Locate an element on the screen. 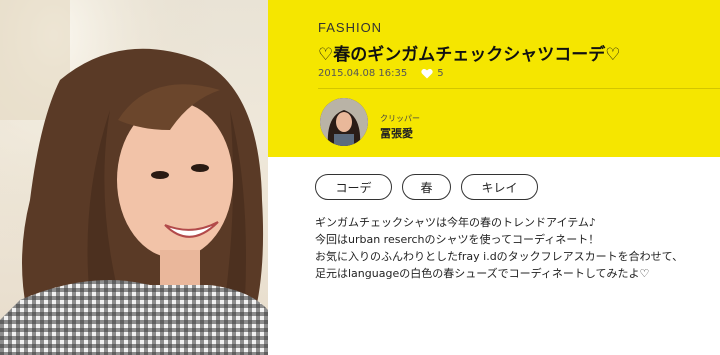  tag-list: コーデ 春 キレイ is located at coordinates (426, 187).